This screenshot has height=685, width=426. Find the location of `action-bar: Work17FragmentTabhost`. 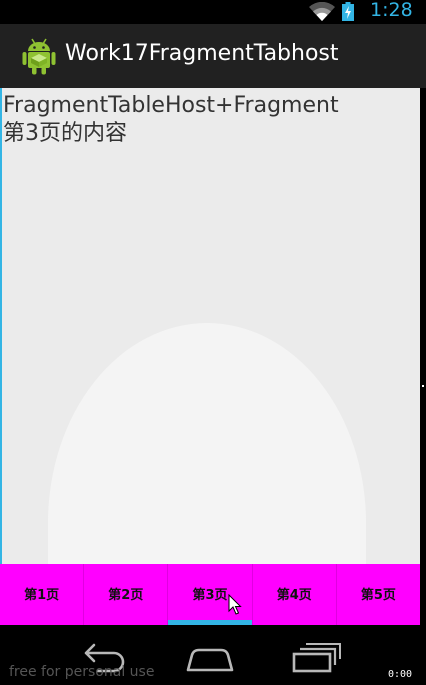

action-bar: Work17FragmentTabhost is located at coordinates (213, 56).